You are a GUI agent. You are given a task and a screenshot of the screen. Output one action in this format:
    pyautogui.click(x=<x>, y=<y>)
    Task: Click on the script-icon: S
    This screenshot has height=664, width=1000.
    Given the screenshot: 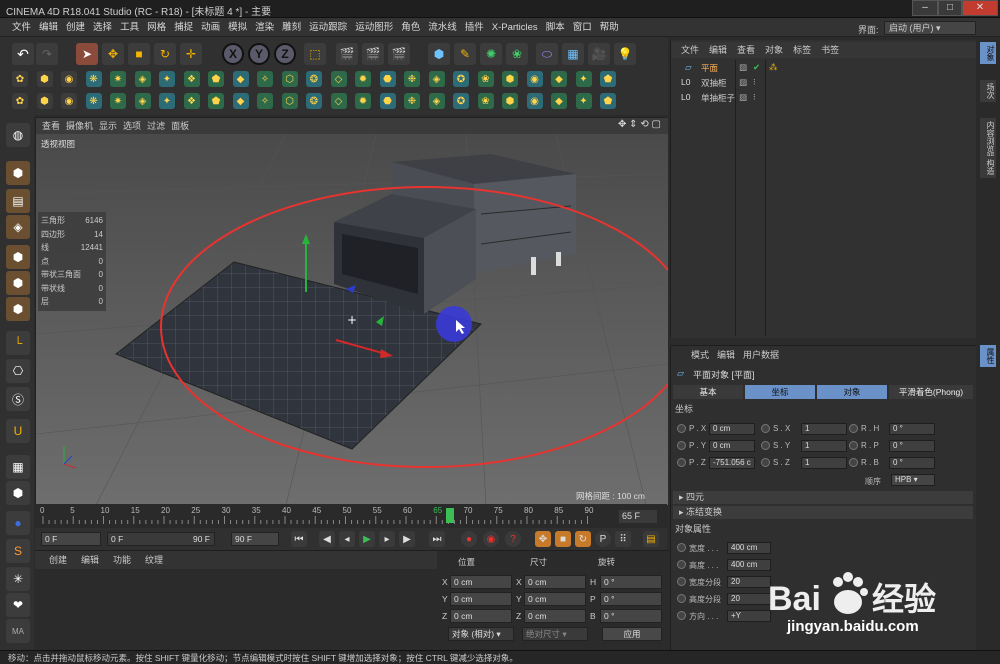 What is the action you would take?
    pyautogui.click(x=18, y=551)
    